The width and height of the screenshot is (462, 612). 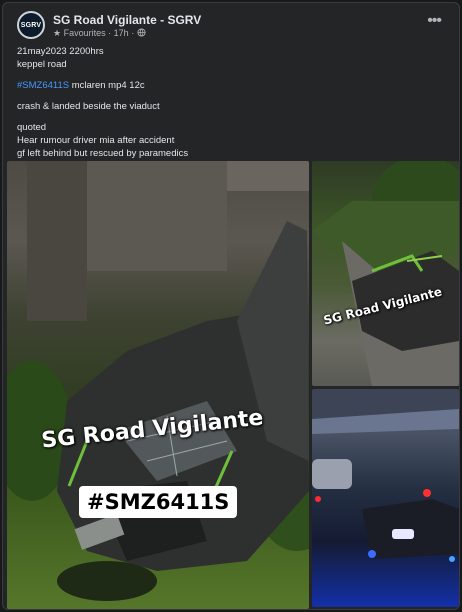 What do you see at coordinates (232, 85) in the screenshot?
I see `post-line-car: #SMZ6411S mclaren mp4 12c` at bounding box center [232, 85].